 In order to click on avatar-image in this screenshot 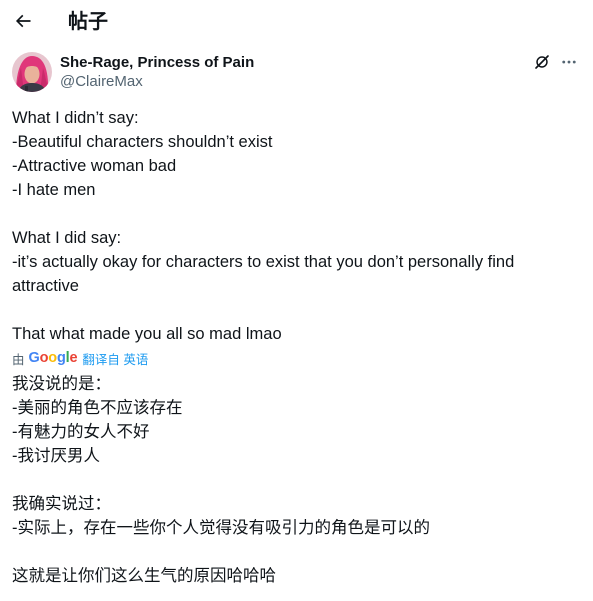, I will do `click(32, 72)`.